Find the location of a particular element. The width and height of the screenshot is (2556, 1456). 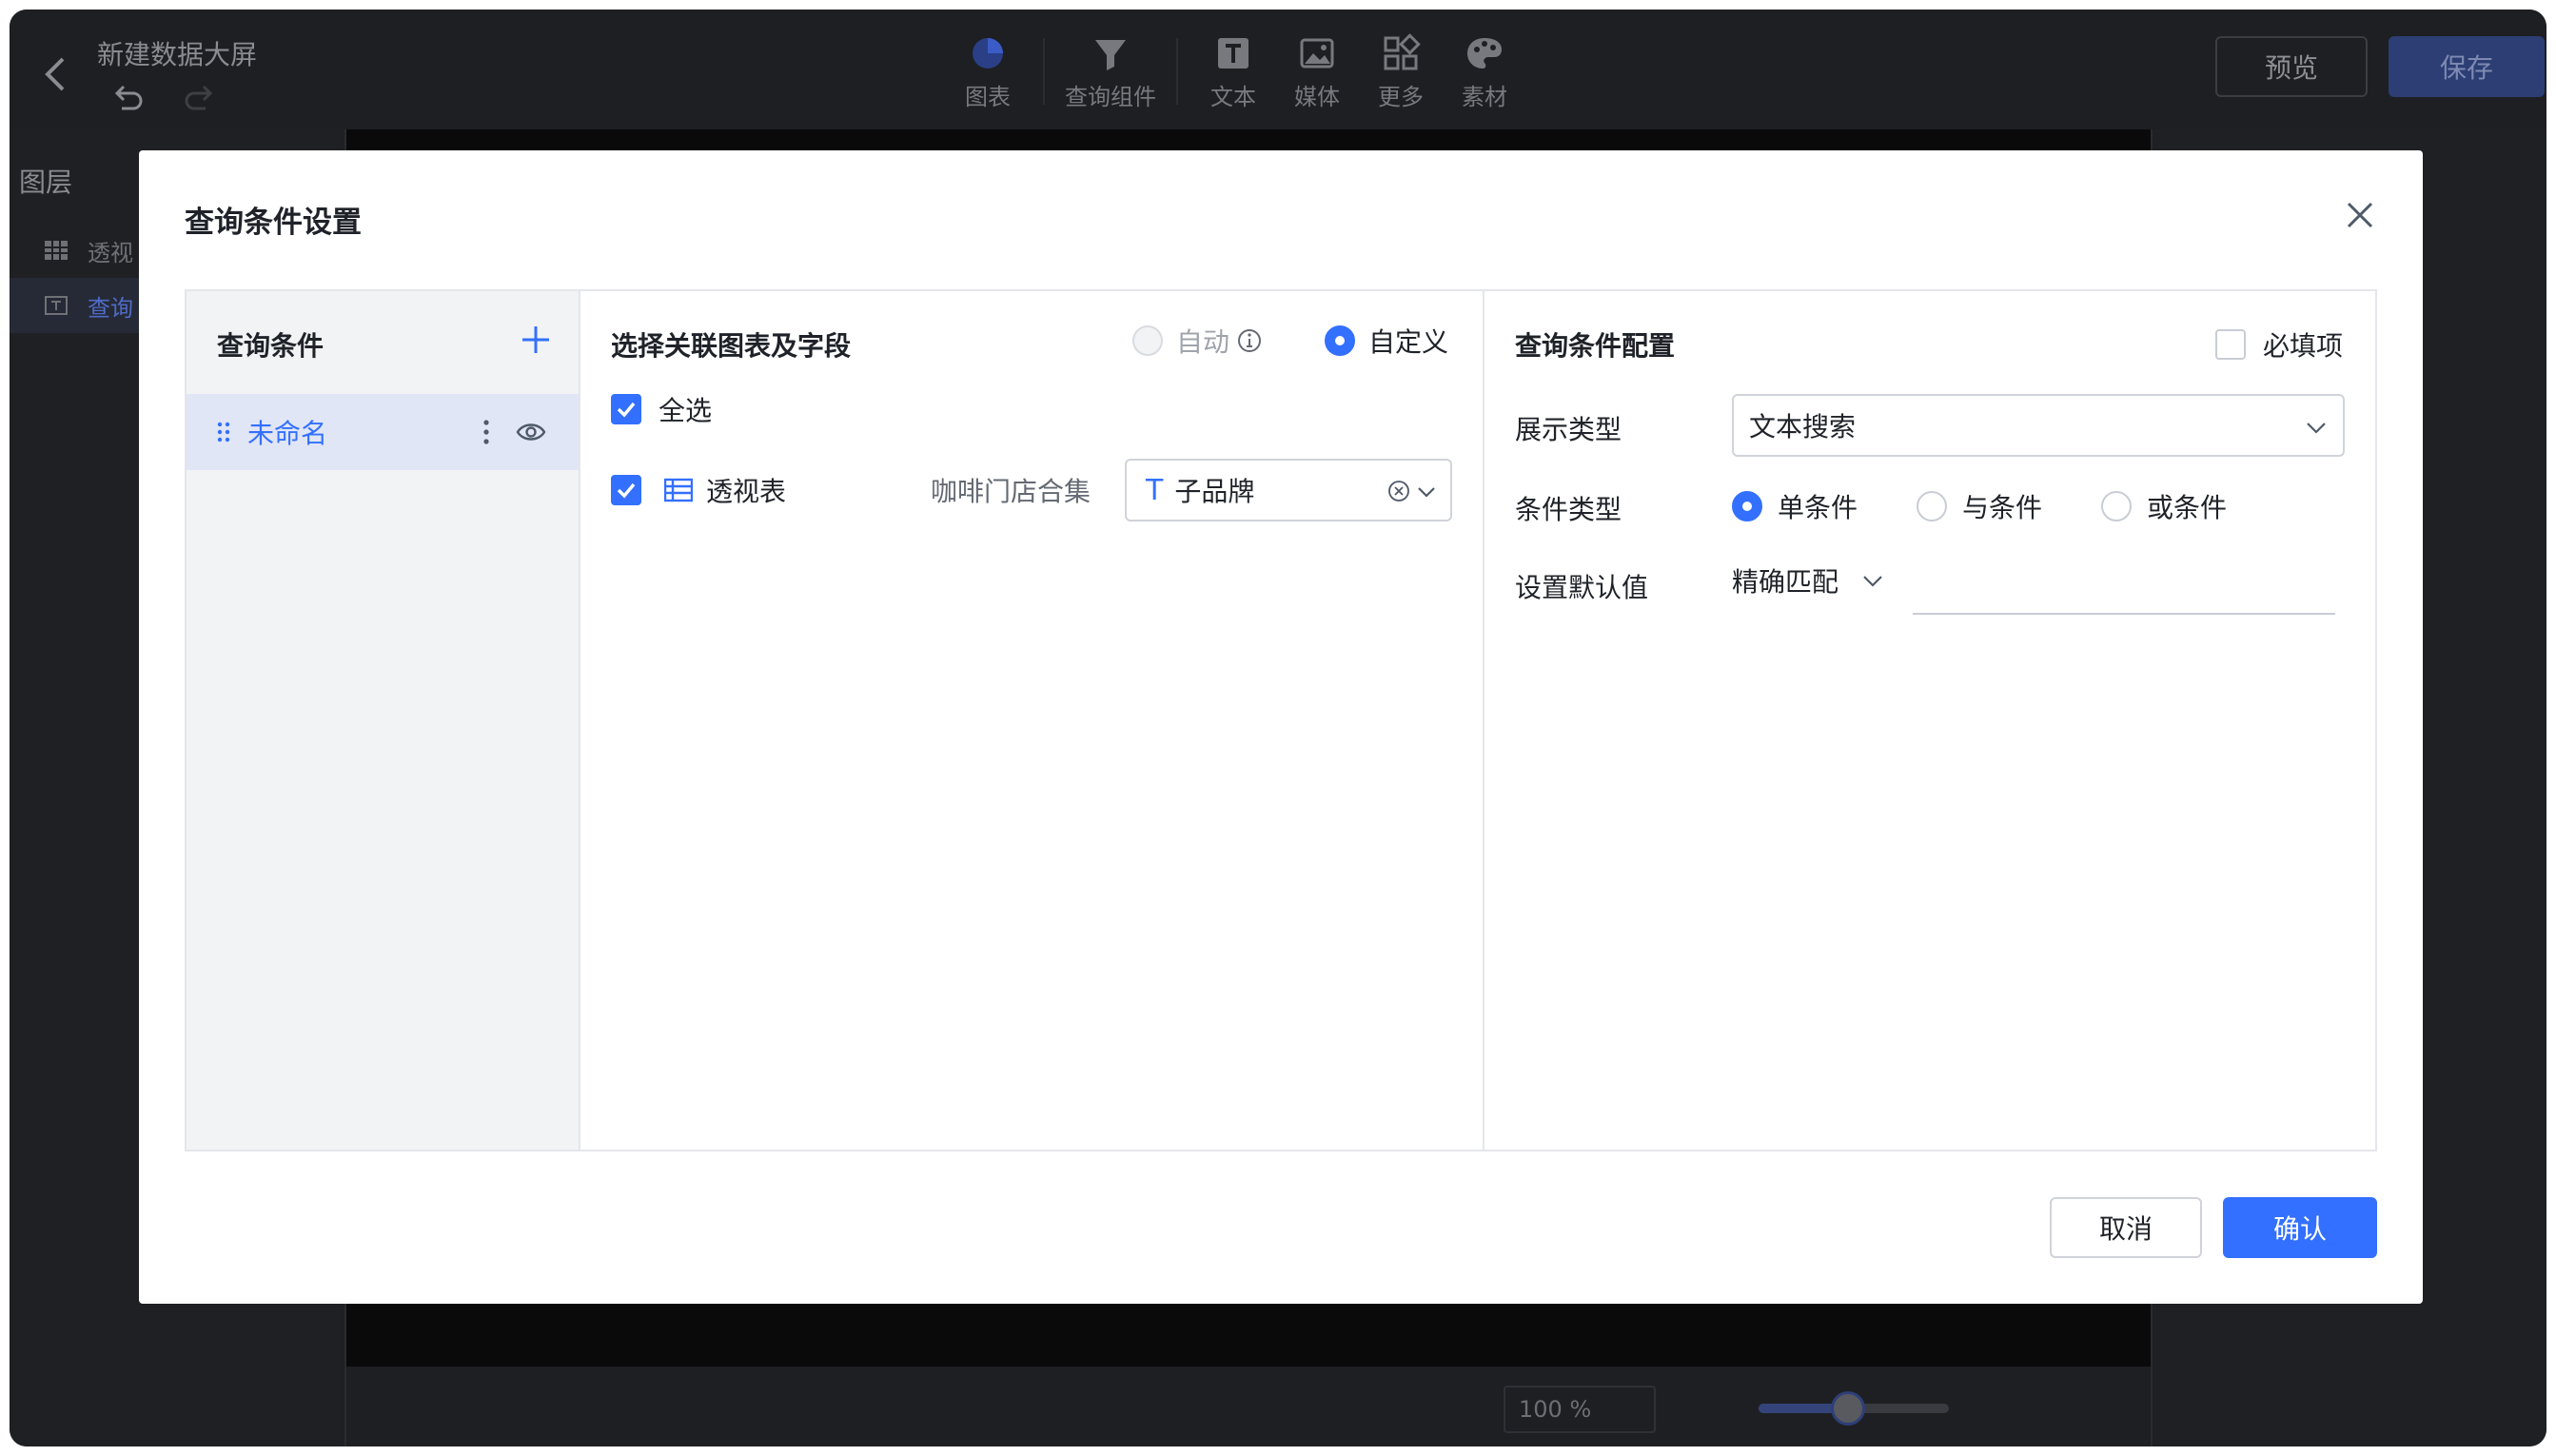

single-radio is located at coordinates (1747, 506).